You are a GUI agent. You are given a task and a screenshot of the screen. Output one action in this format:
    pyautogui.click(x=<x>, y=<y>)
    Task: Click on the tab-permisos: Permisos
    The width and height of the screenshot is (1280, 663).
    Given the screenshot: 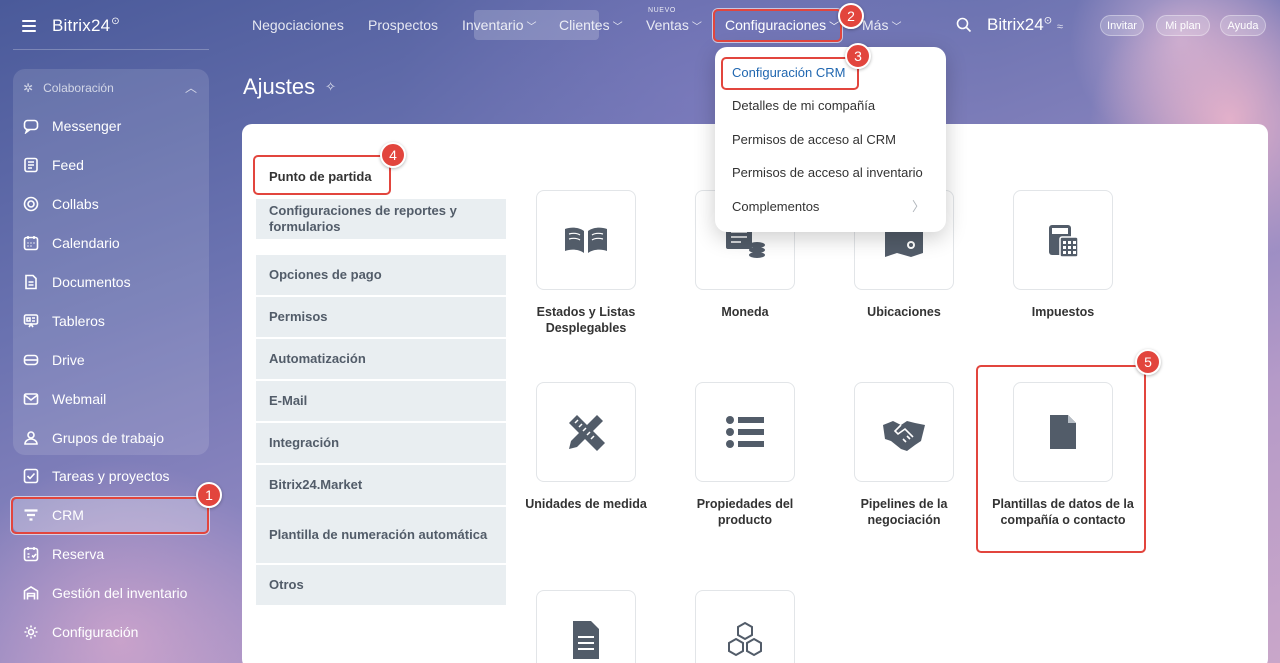 What is the action you would take?
    pyautogui.click(x=381, y=317)
    